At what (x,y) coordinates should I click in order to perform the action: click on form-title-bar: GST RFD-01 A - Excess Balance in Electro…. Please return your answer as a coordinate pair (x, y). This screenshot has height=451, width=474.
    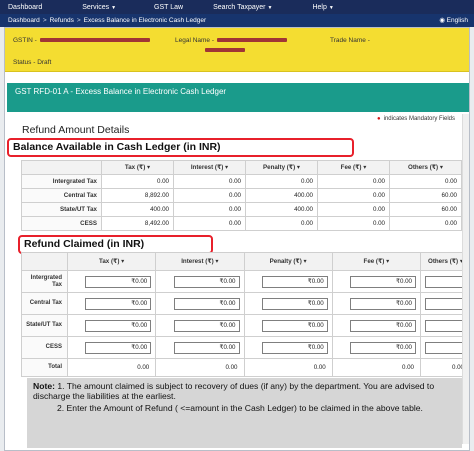
    Looking at the image, I should click on (238, 97).